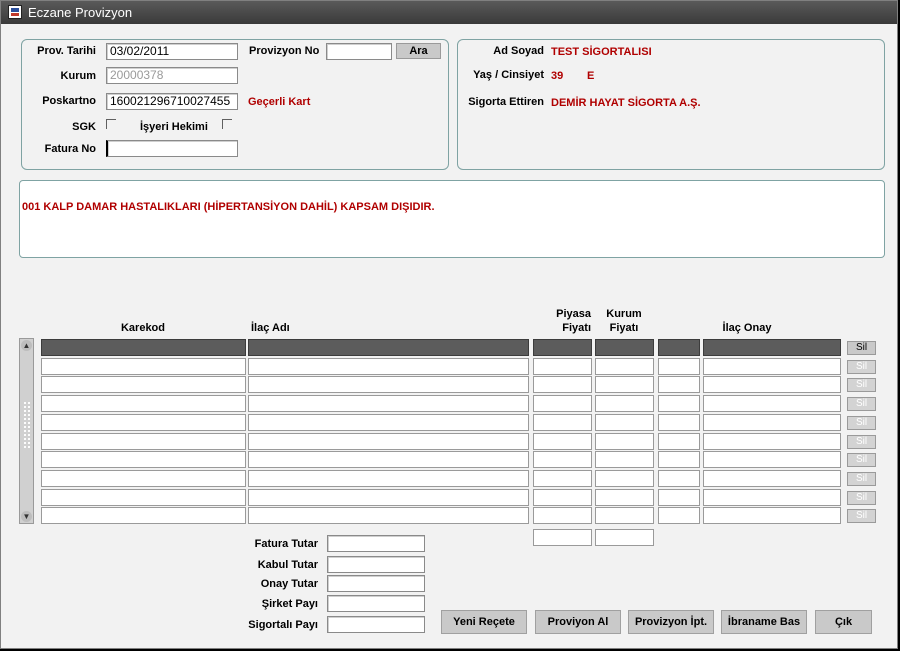  I want to click on fatura-no-field, so click(172, 148).